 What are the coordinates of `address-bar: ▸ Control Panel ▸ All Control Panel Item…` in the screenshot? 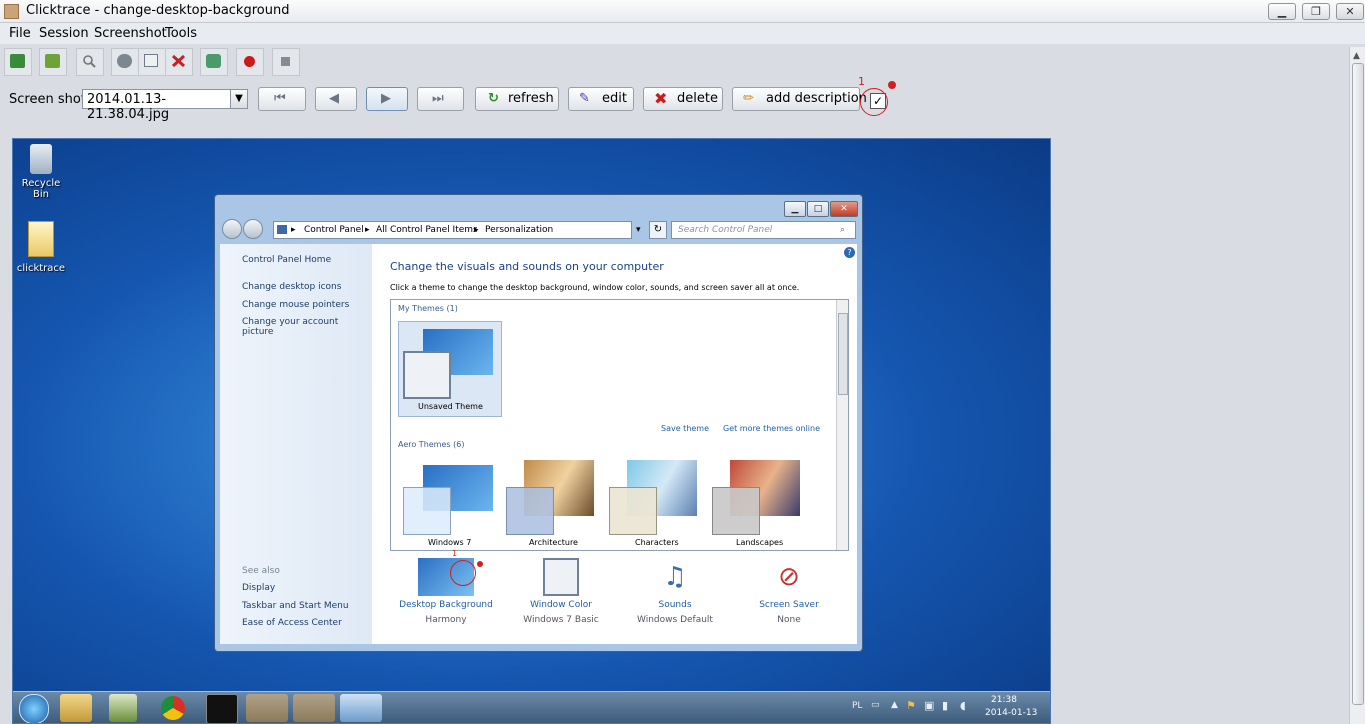 It's located at (457, 230).